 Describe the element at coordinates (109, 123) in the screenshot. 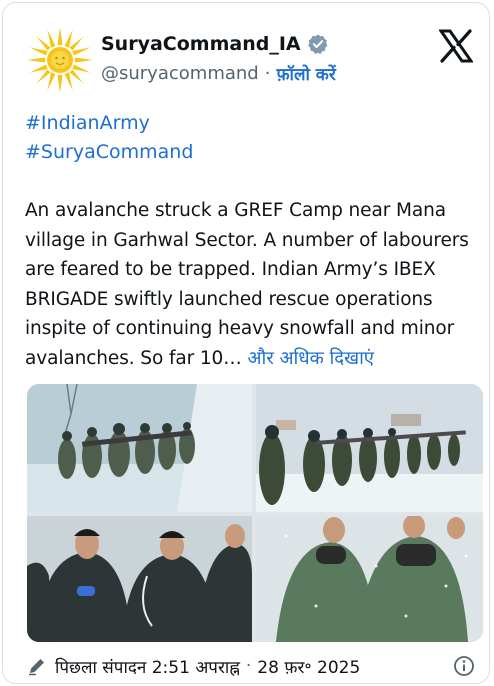

I see `hashtag-link: #IndianArmy` at that location.